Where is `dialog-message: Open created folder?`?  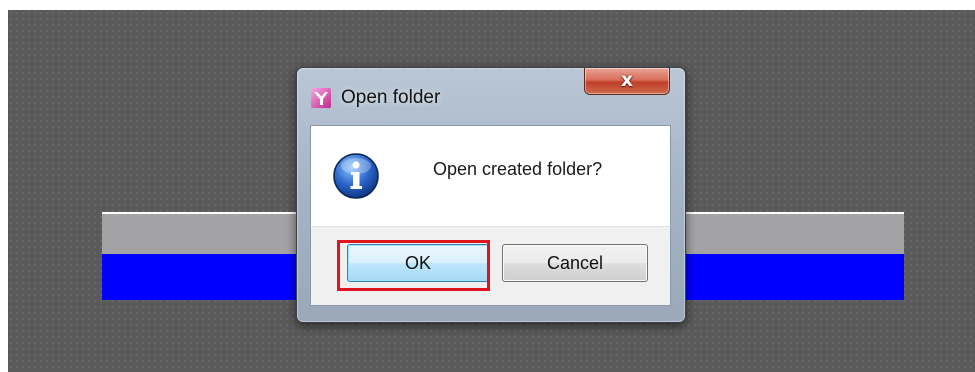 dialog-message: Open created folder? is located at coordinates (518, 169).